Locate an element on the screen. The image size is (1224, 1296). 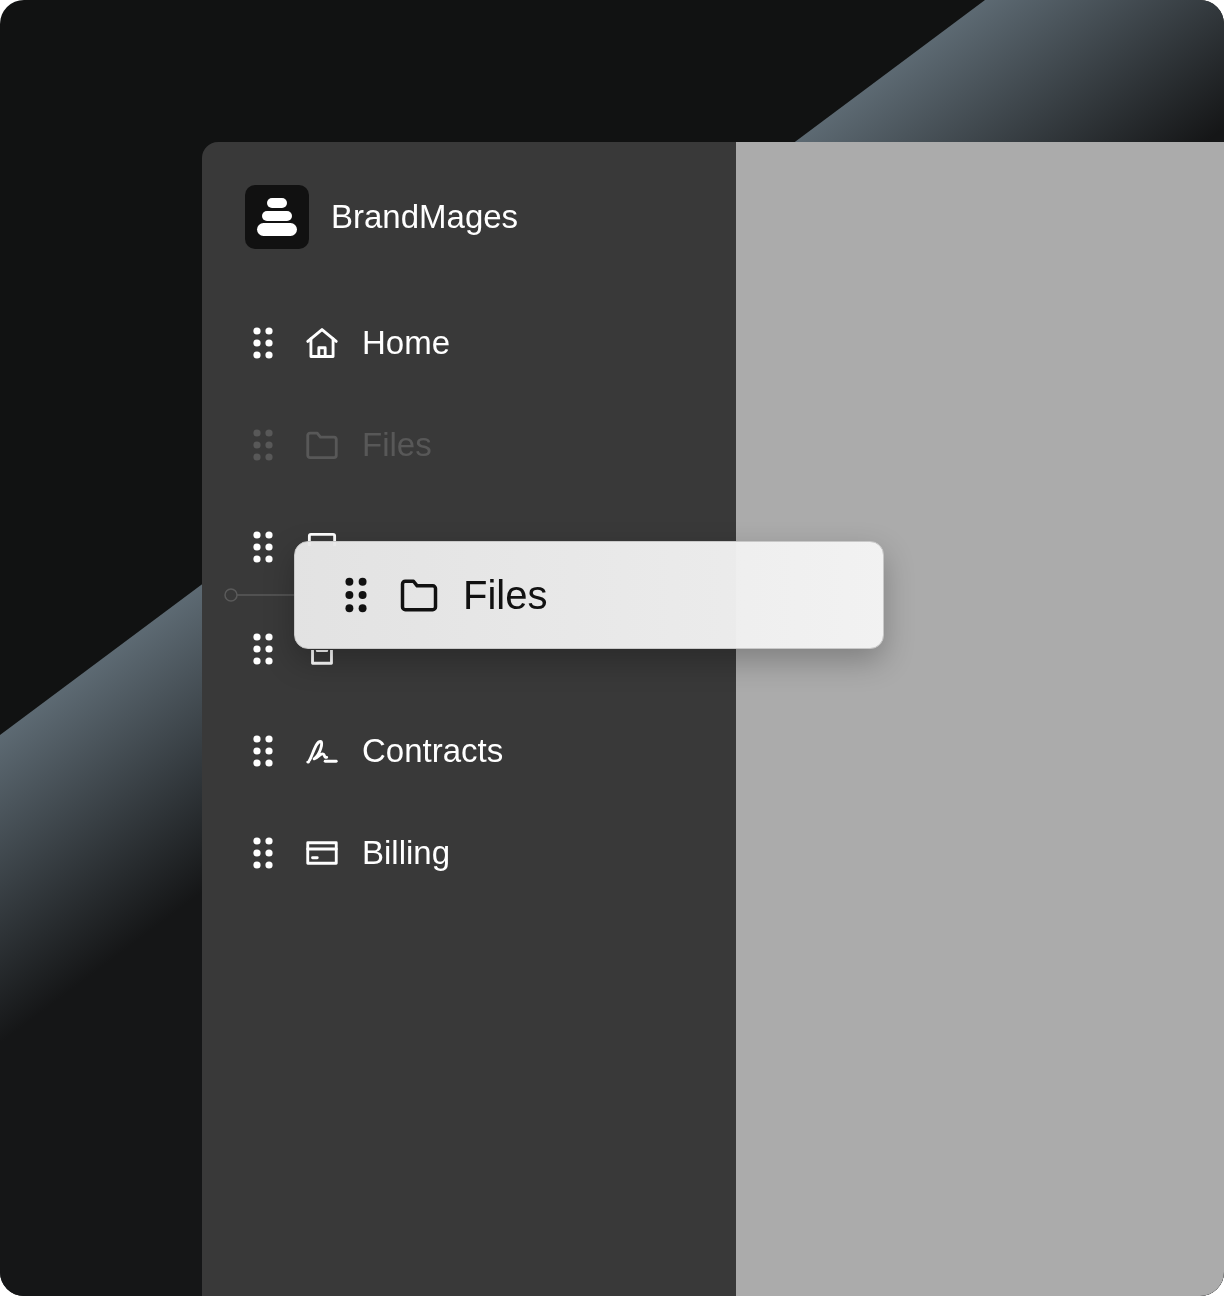
logo-icon is located at coordinates (277, 217).